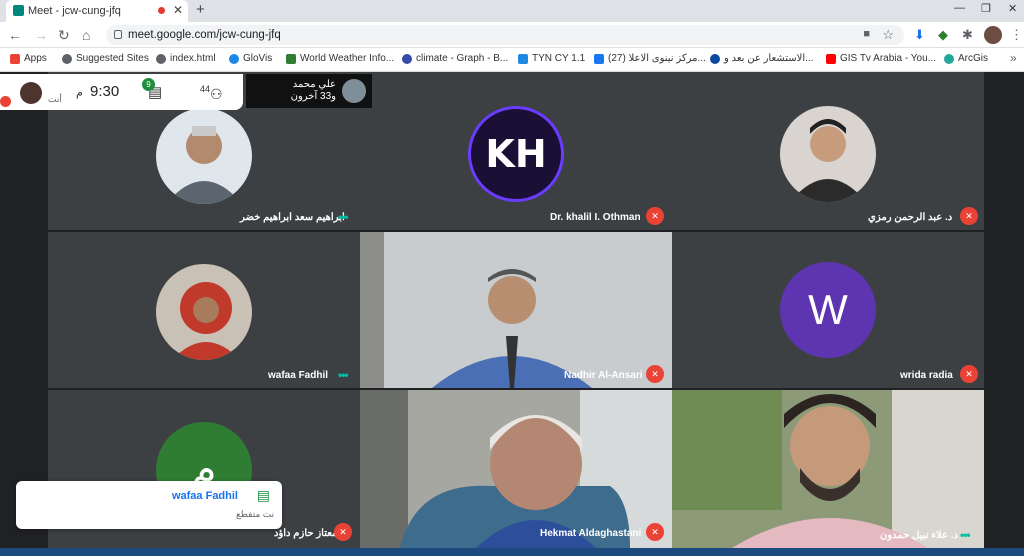  I want to click on arcgis-icon, so click(949, 58).